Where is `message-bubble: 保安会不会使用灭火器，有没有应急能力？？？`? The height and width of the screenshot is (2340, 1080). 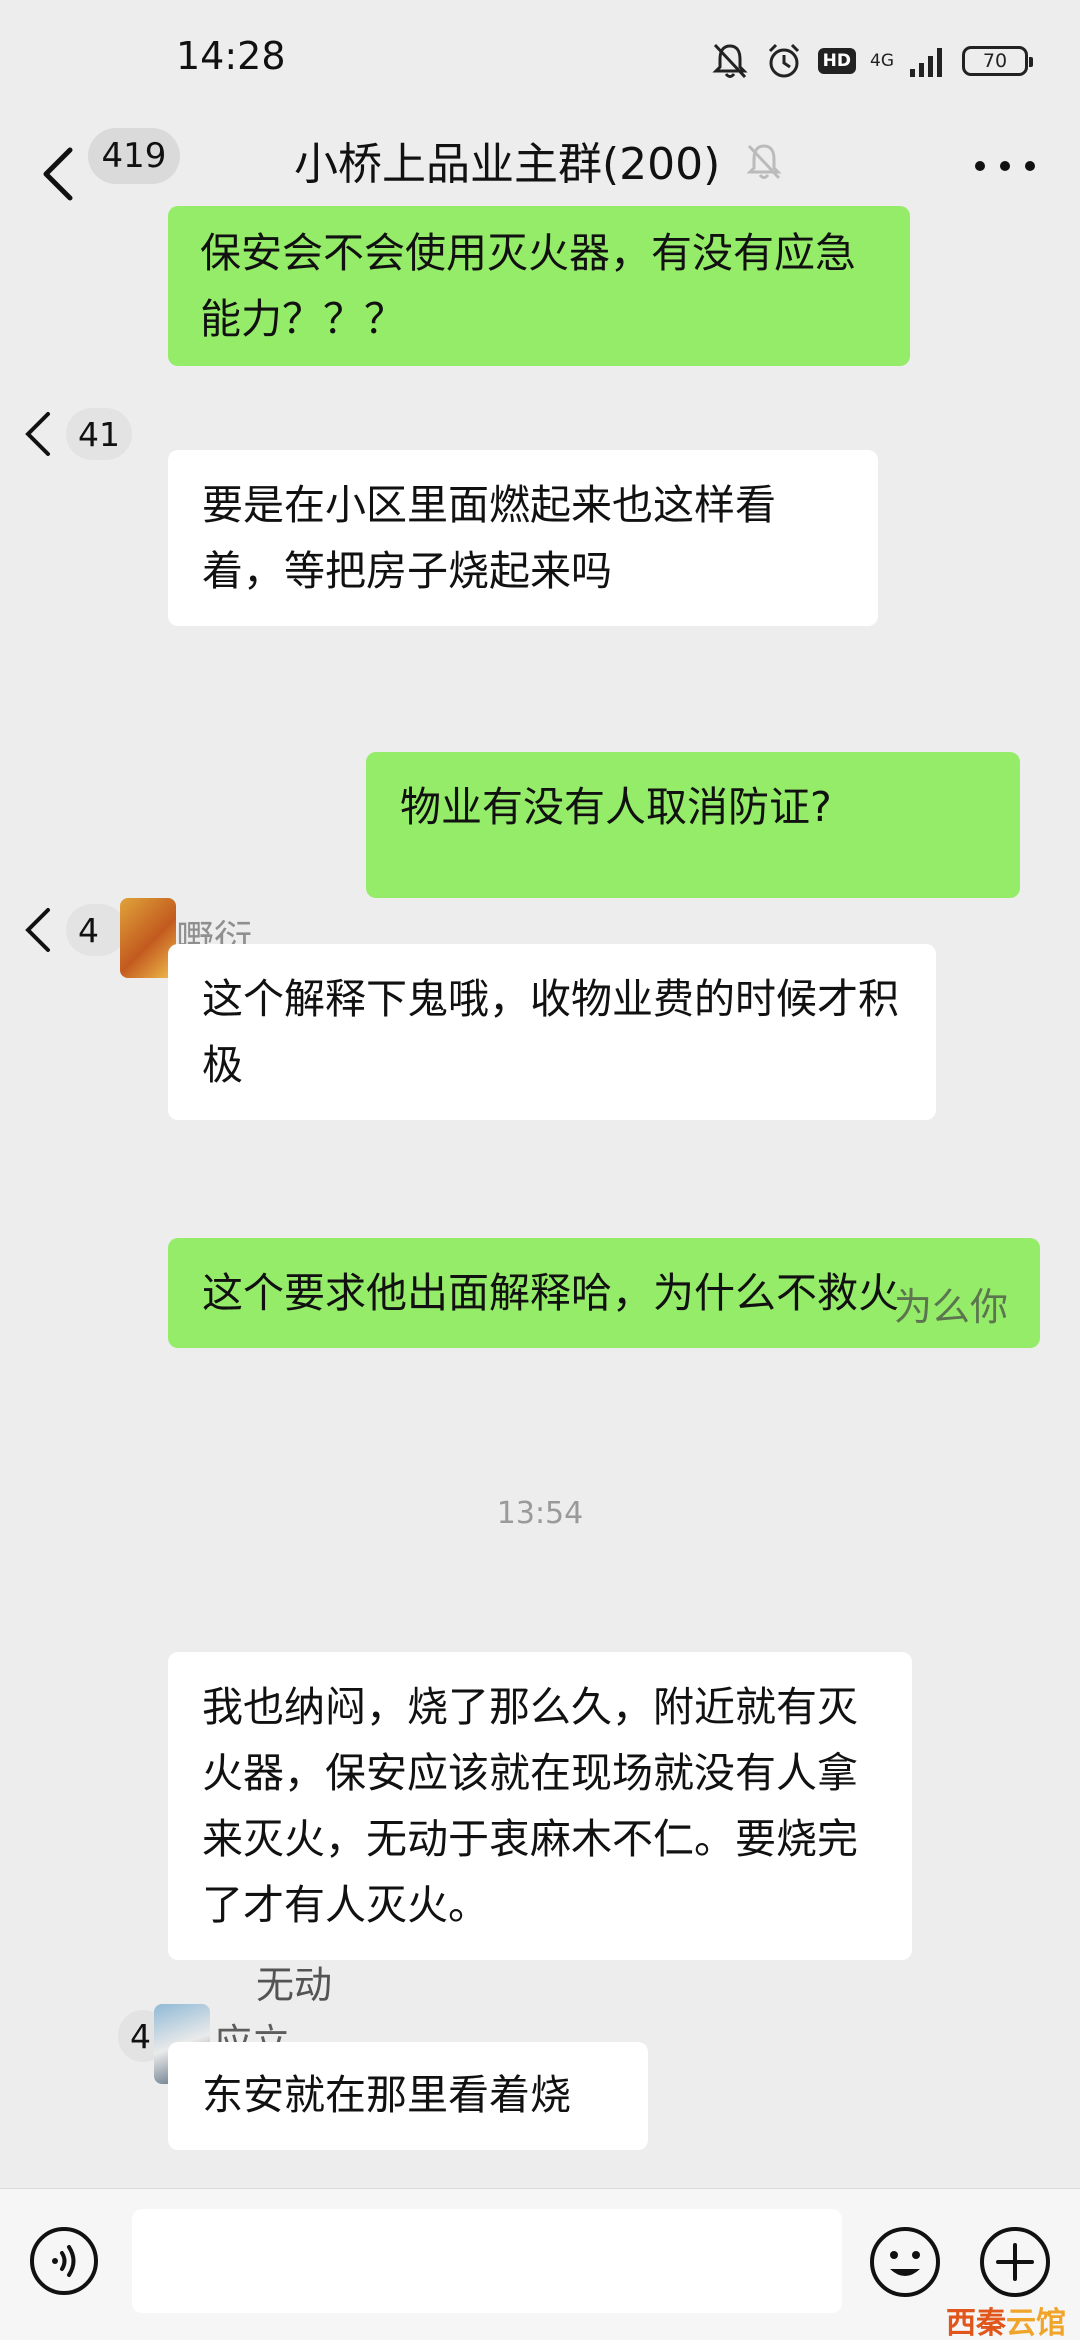
message-bubble: 保安会不会使用灭火器，有没有应急能力？？？ is located at coordinates (539, 286).